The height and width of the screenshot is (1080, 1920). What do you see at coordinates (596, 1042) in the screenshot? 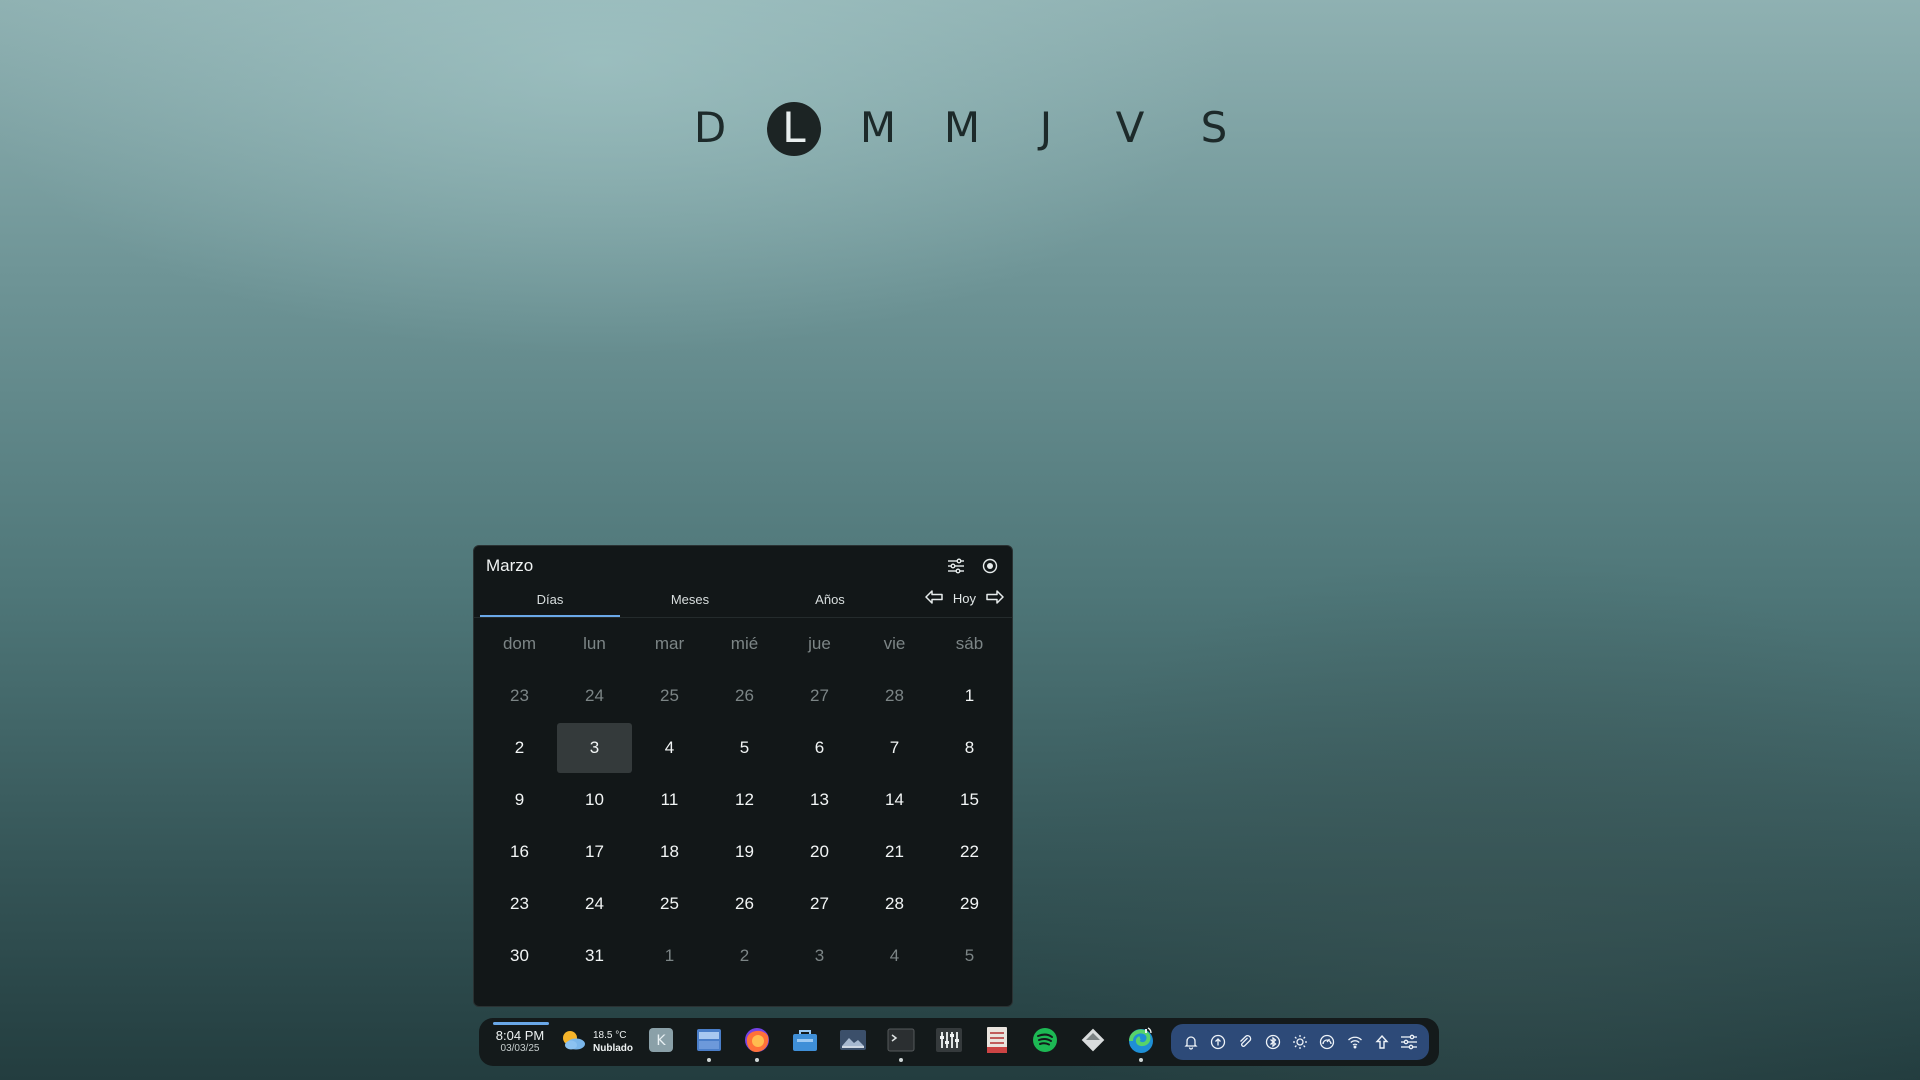
I see `weather-widget: 18.5 °C Nublado` at bounding box center [596, 1042].